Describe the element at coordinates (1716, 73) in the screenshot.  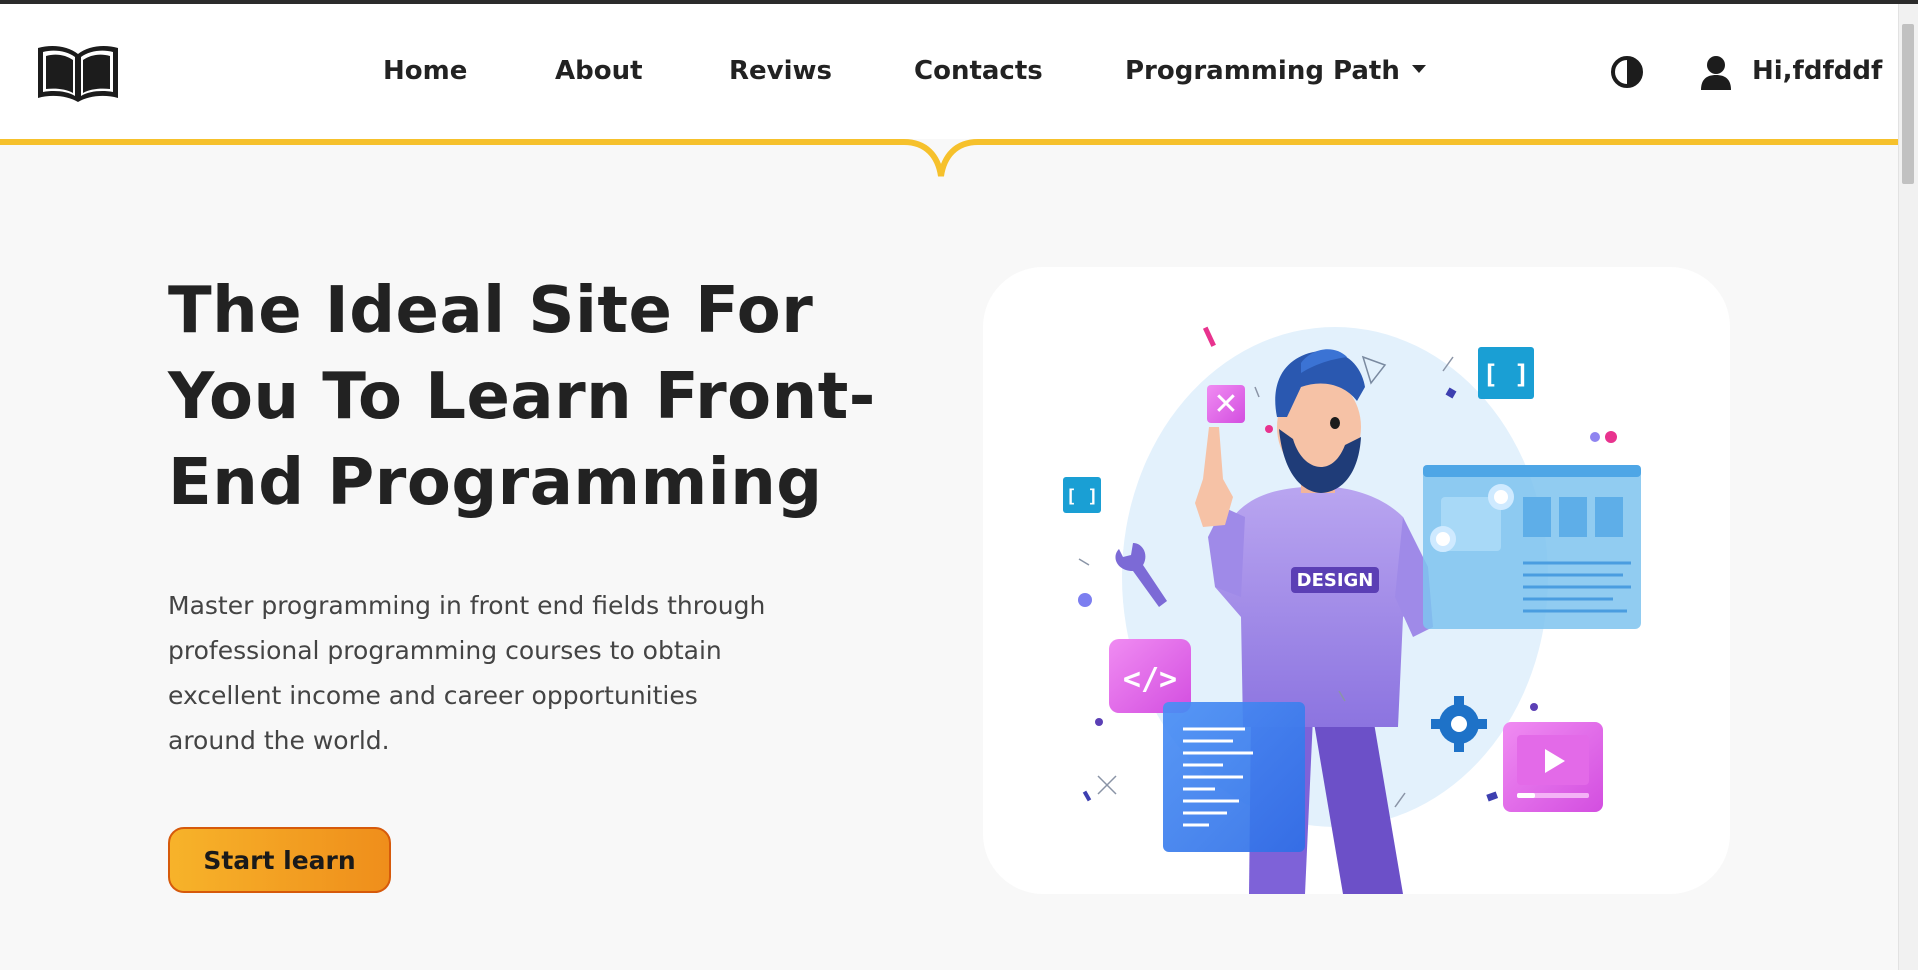
I see `user-icon` at that location.